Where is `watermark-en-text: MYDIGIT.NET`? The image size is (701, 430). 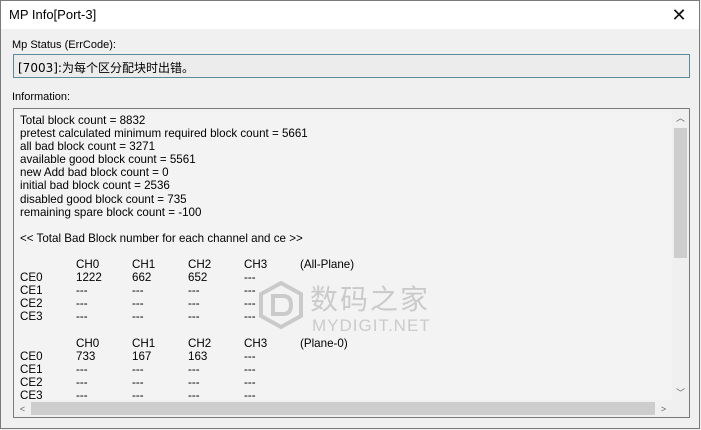 watermark-en-text: MYDIGIT.NET is located at coordinates (371, 325).